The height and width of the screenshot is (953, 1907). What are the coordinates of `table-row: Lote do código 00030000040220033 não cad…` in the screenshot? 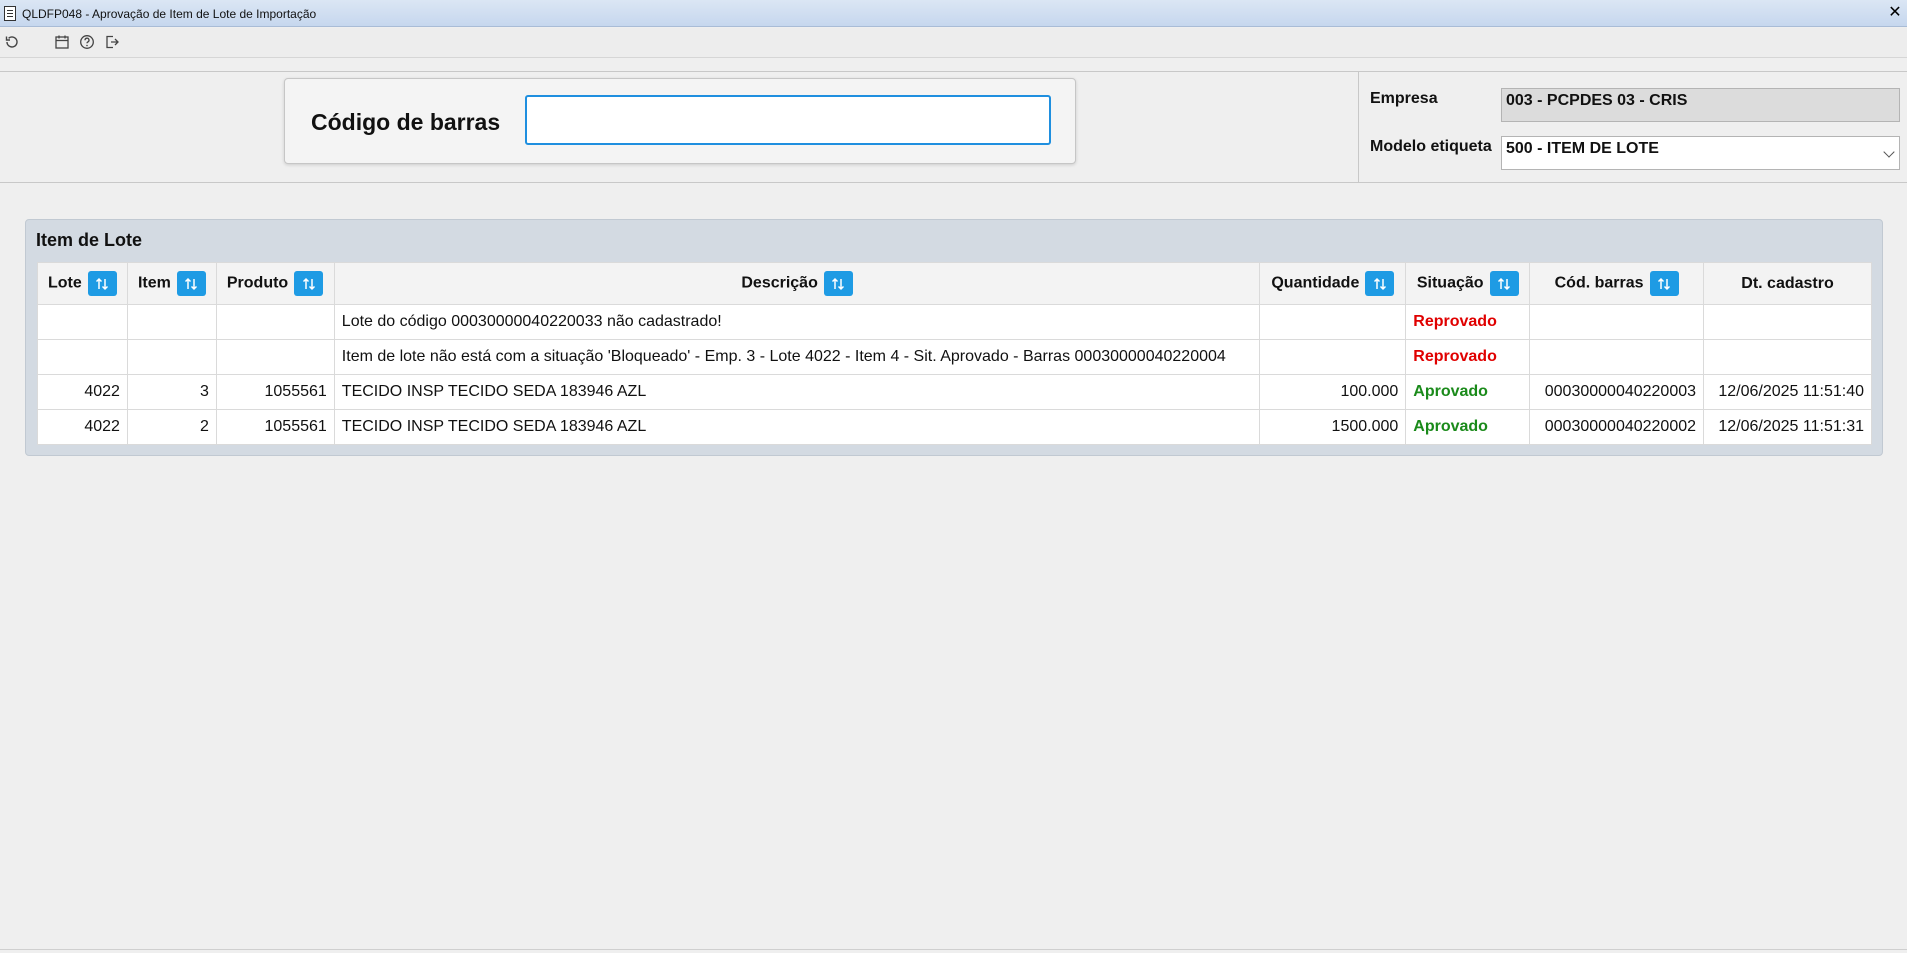 It's located at (954, 322).